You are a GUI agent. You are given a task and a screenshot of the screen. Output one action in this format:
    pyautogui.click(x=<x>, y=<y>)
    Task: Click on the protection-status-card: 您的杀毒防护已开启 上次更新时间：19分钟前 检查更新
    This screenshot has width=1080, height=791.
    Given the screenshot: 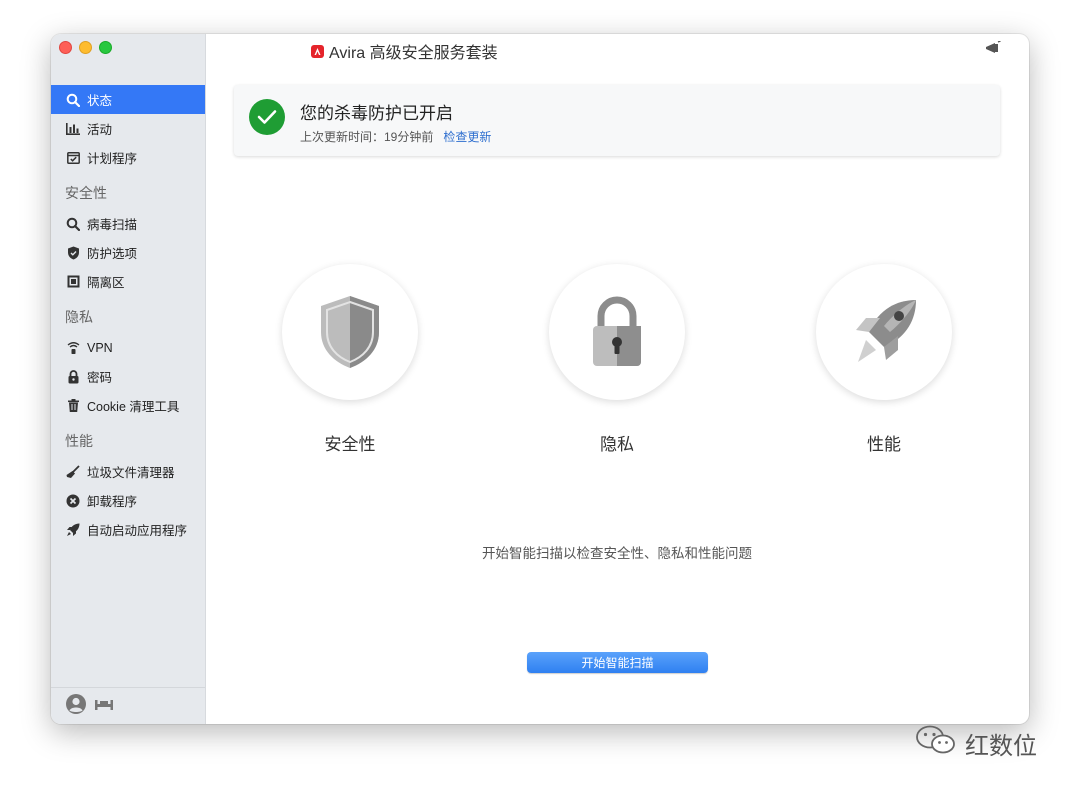 What is the action you would take?
    pyautogui.click(x=617, y=120)
    